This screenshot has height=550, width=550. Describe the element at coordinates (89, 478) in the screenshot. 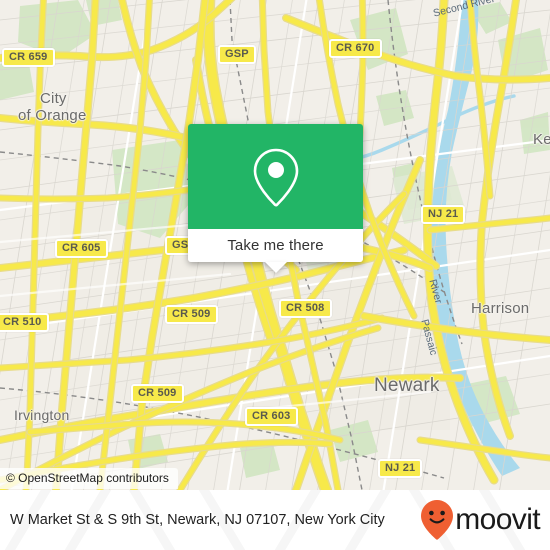

I see `osm-attribution: © OpenStreetMap contributors` at that location.